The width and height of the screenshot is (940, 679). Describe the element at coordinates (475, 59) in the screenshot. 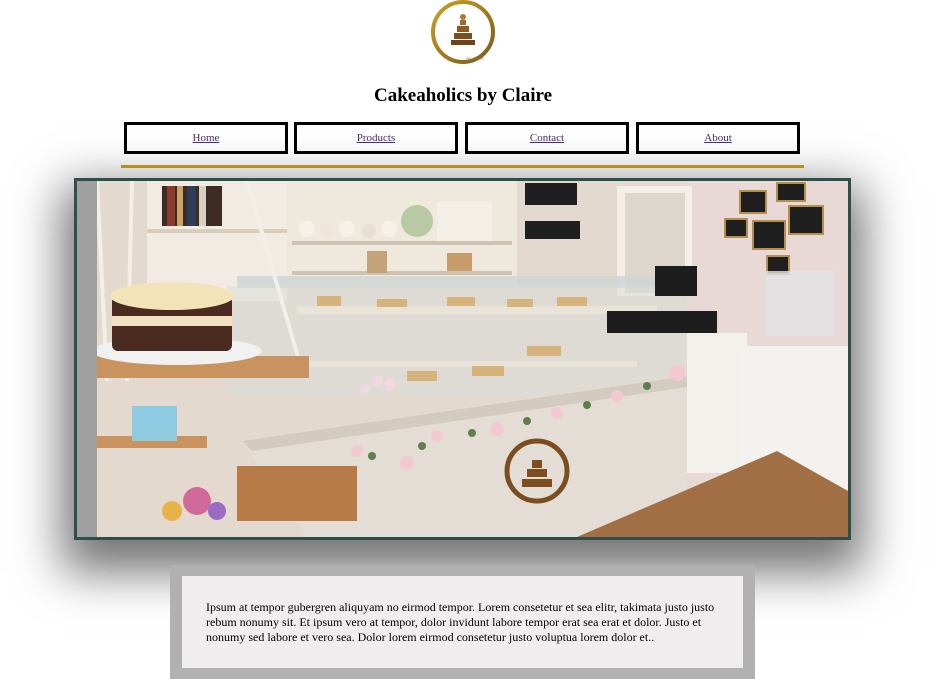

I see `logo-subtext: by claire` at that location.